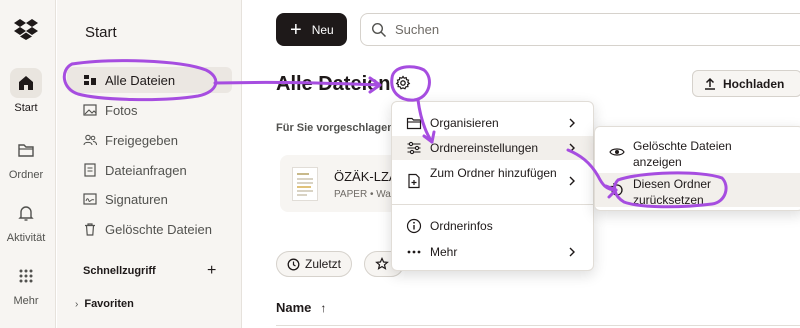 Image resolution: width=800 pixels, height=328 pixels. I want to click on star-icon, so click(382, 263).